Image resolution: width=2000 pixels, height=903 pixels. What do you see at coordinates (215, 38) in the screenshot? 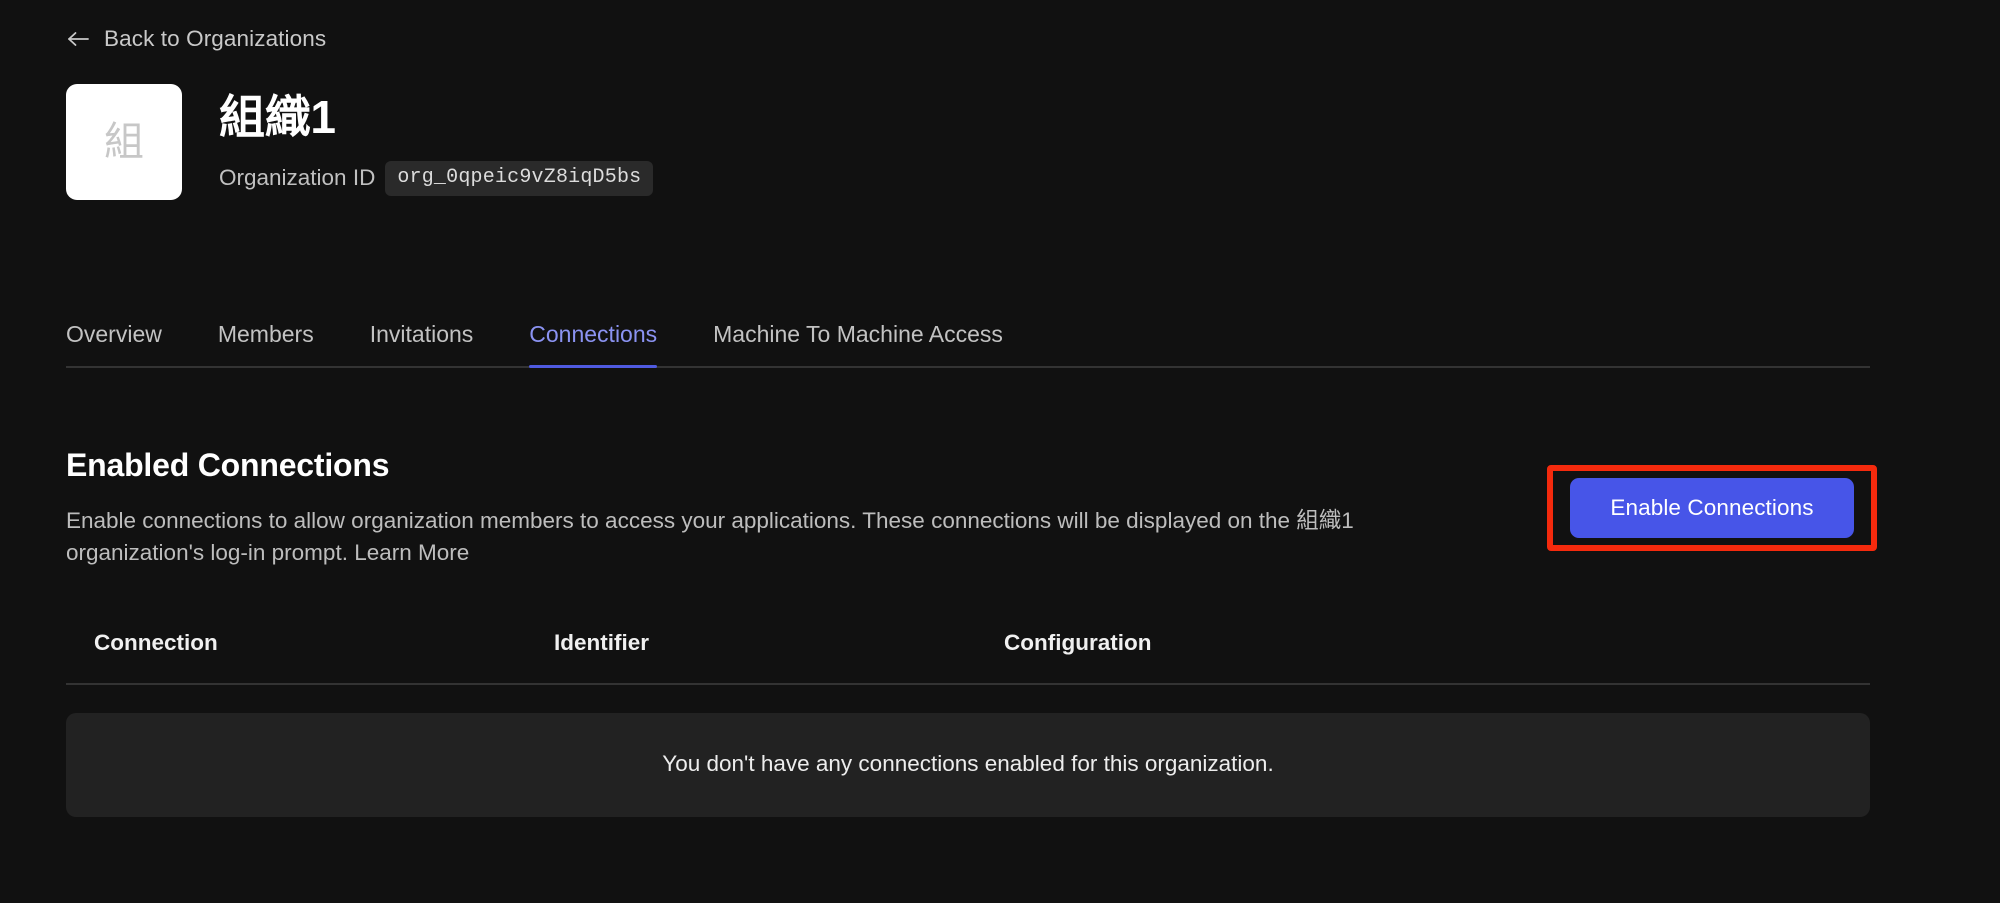
I see `back-link-label: Back to Organizations` at bounding box center [215, 38].